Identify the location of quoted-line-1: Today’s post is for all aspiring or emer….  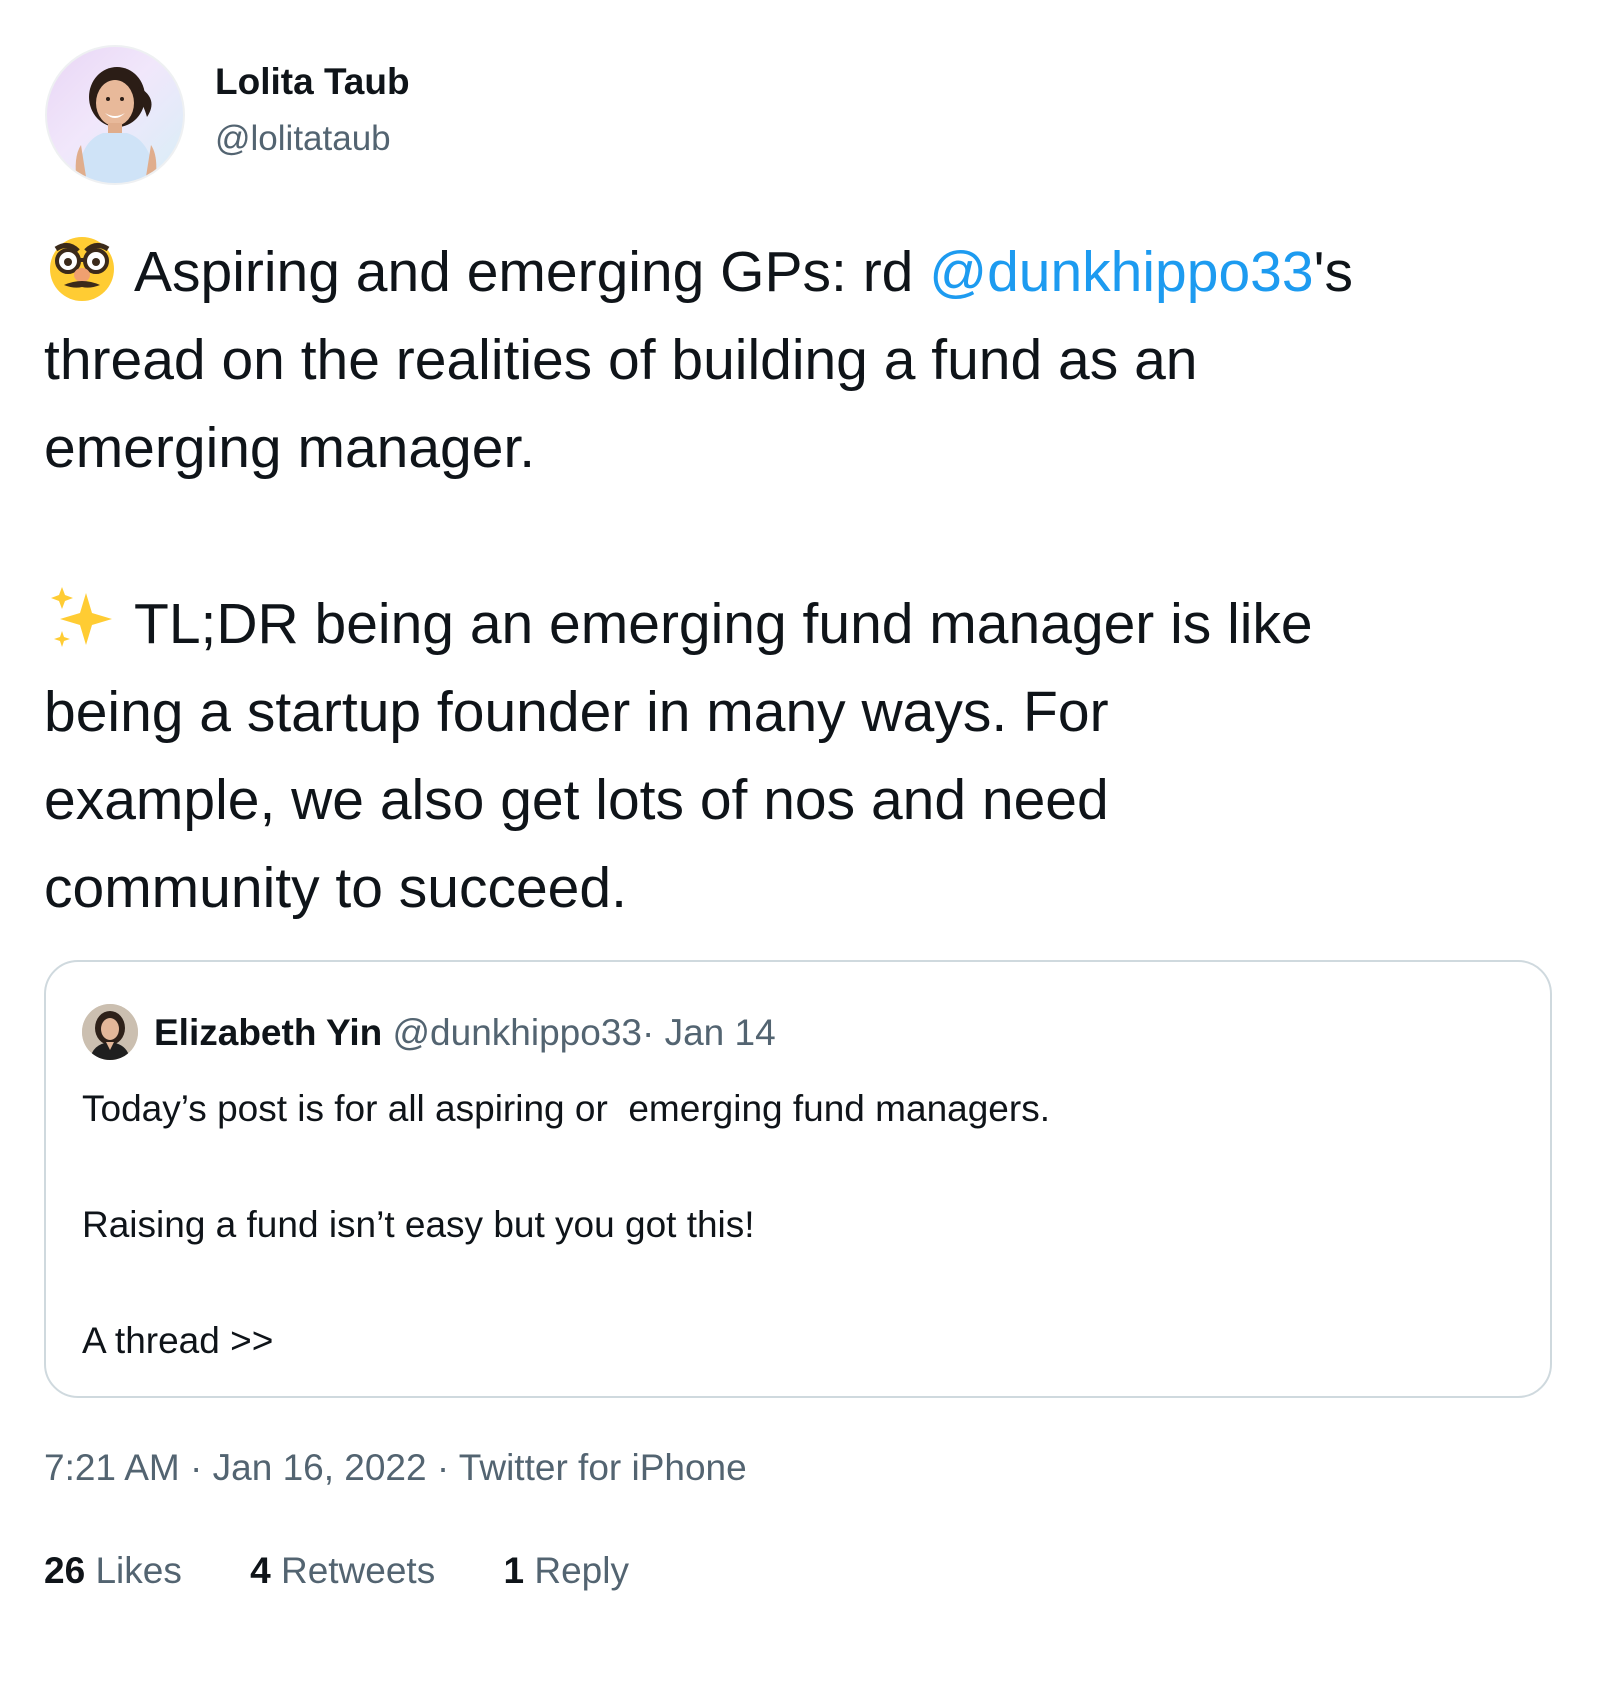
(566, 1108).